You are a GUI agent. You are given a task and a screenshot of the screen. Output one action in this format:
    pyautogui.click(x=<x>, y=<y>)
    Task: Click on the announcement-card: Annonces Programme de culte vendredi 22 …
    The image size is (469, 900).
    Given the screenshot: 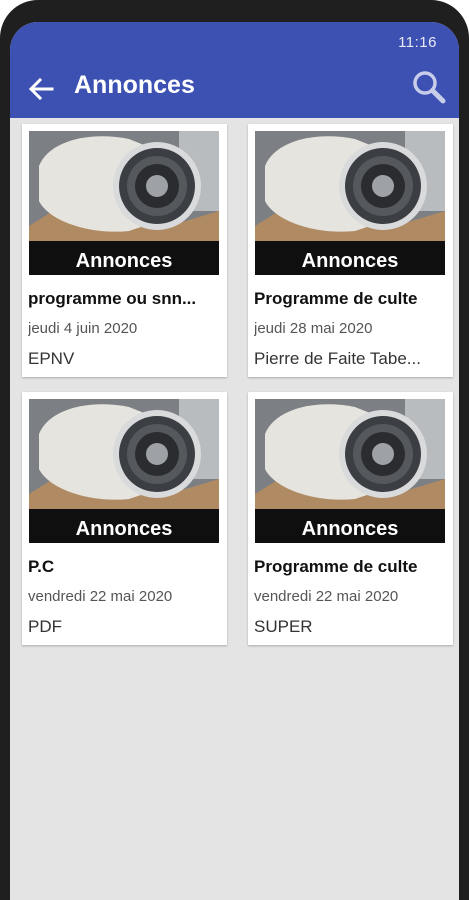 What is the action you would take?
    pyautogui.click(x=350, y=518)
    